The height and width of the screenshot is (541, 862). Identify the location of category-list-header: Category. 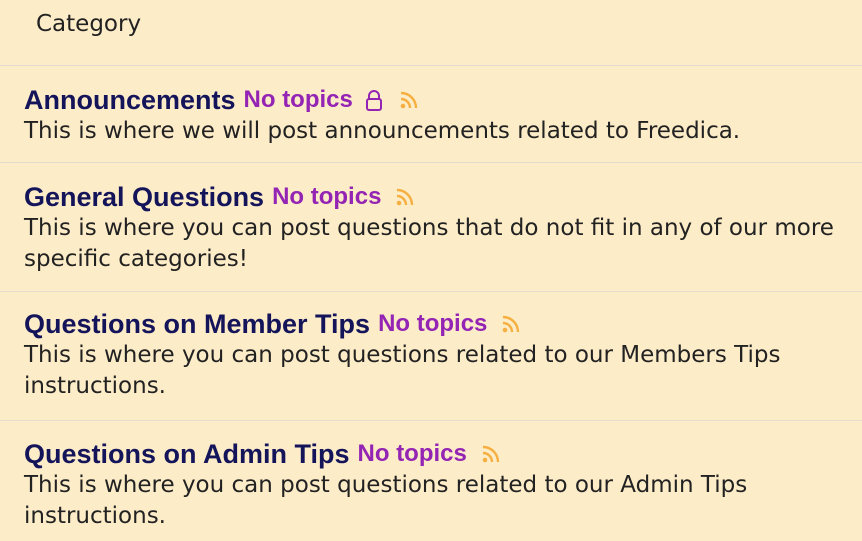
(431, 33).